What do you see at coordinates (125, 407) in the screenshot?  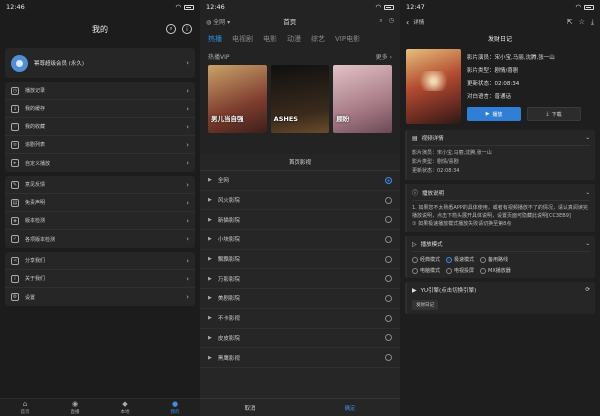 I see `nav-local: ◆ 本地` at bounding box center [125, 407].